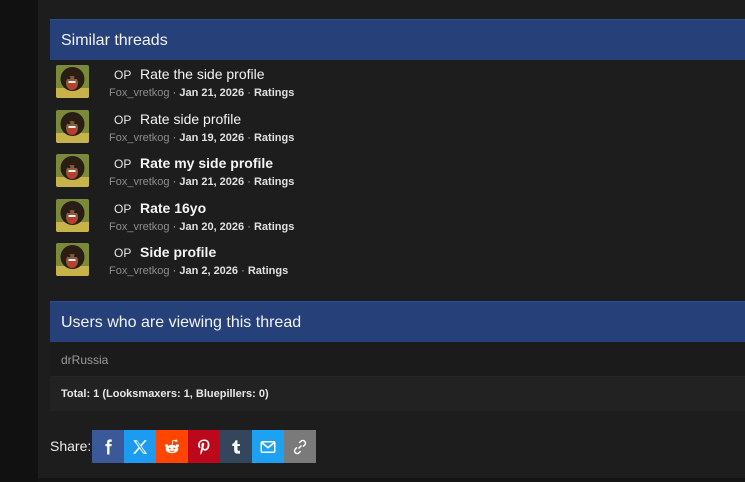 The height and width of the screenshot is (482, 745). What do you see at coordinates (397, 360) in the screenshot?
I see `viewers-list: drRussia` at bounding box center [397, 360].